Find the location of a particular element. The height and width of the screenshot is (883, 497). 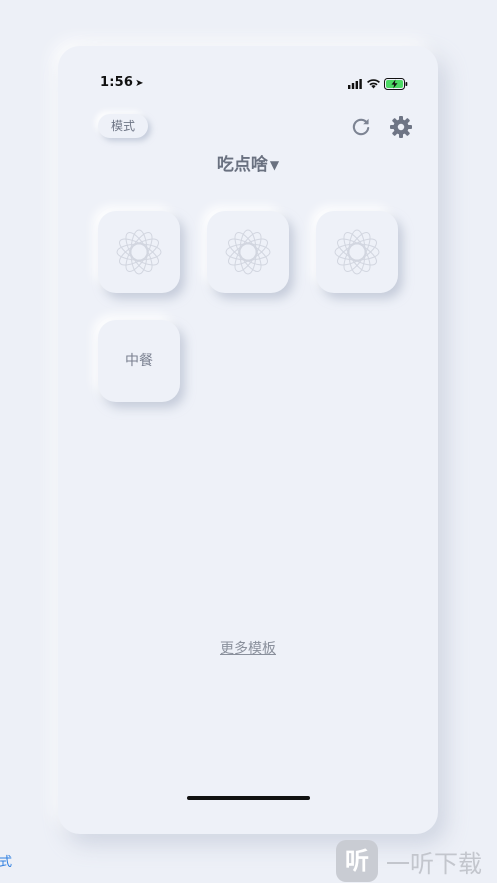

mode-button: 模式 is located at coordinates (123, 126).